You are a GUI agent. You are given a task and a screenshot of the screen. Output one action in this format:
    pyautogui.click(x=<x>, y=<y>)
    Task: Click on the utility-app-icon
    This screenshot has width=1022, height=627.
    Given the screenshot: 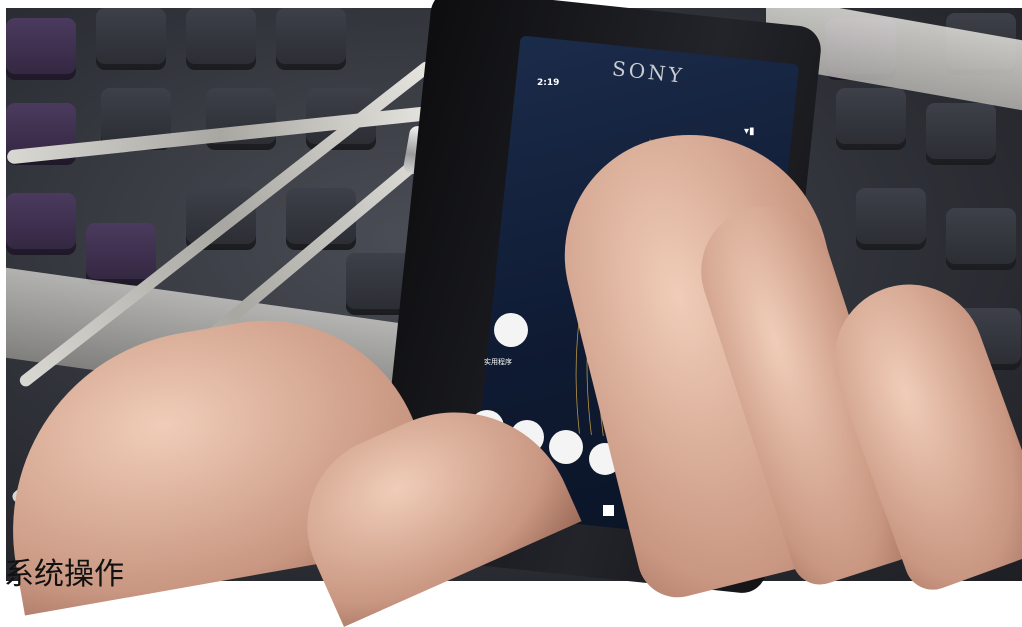 What is the action you would take?
    pyautogui.click(x=511, y=330)
    